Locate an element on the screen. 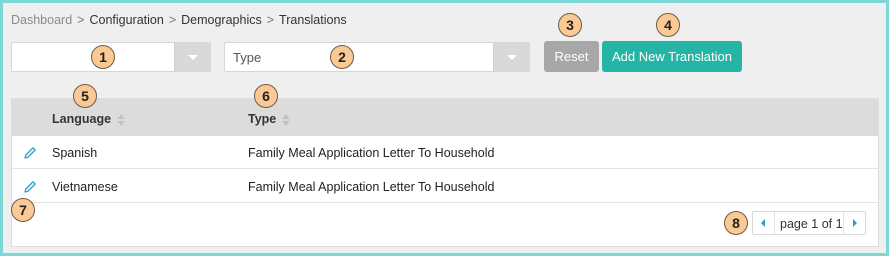  callout-badge: 3 is located at coordinates (570, 25).